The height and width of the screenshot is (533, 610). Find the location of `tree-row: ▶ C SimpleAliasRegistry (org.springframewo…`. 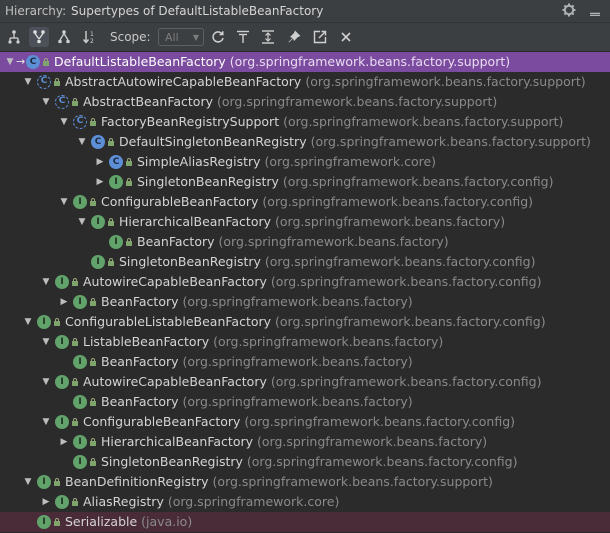

tree-row: ▶ C SimpleAliasRegistry (org.springframewo… is located at coordinates (305, 162).